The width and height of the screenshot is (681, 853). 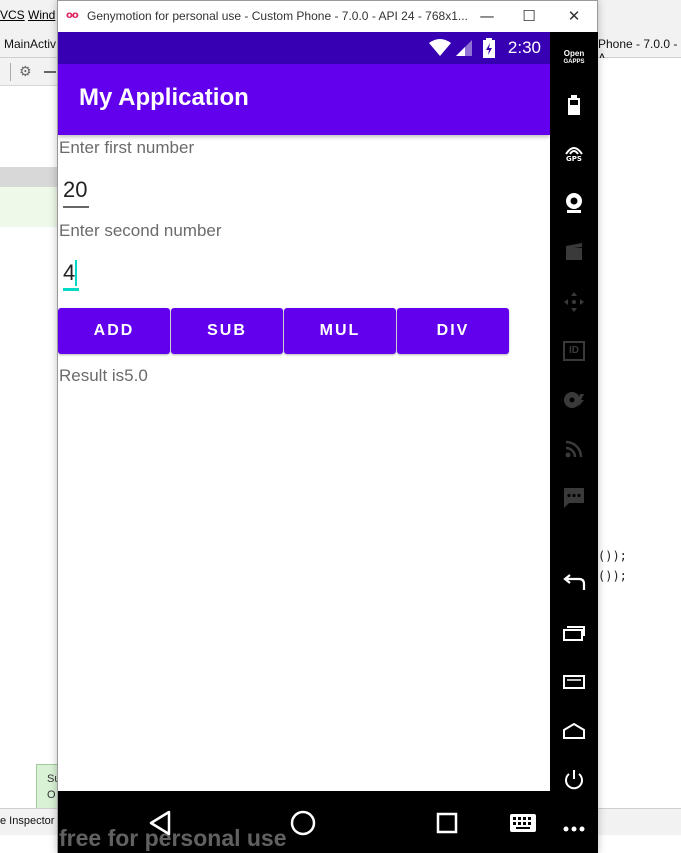 I want to click on recents-icon, so click(x=447, y=823).